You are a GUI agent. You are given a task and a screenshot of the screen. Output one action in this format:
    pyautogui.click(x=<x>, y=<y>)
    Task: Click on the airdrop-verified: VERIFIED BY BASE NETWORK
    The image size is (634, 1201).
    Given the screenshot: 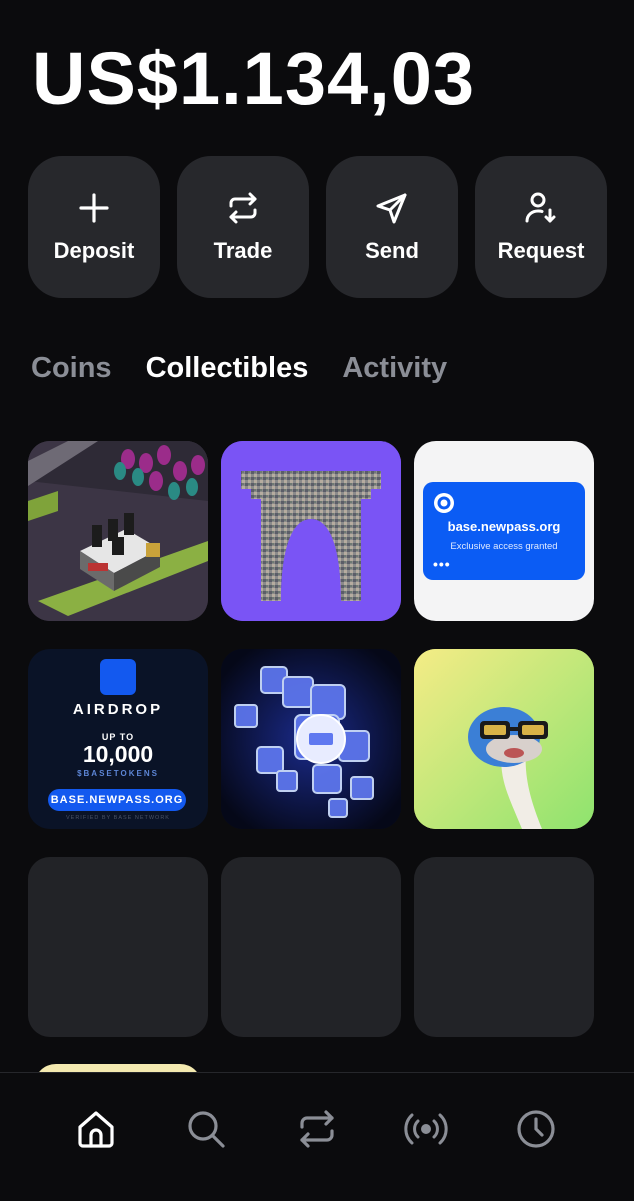 What is the action you would take?
    pyautogui.click(x=118, y=818)
    